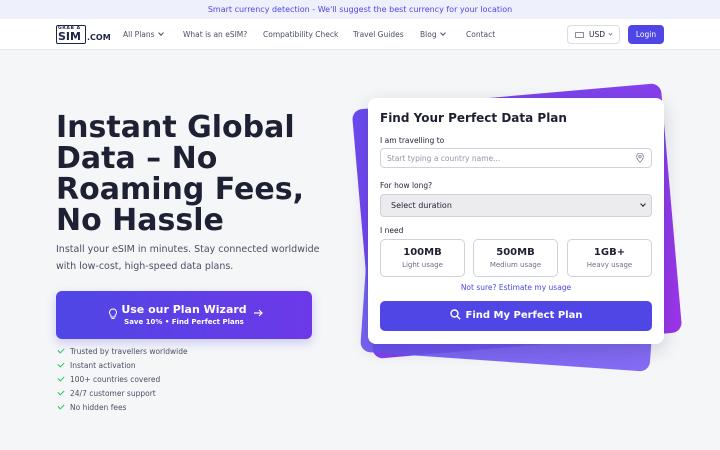  Describe the element at coordinates (258, 313) in the screenshot. I see `arrow-right-icon` at that location.